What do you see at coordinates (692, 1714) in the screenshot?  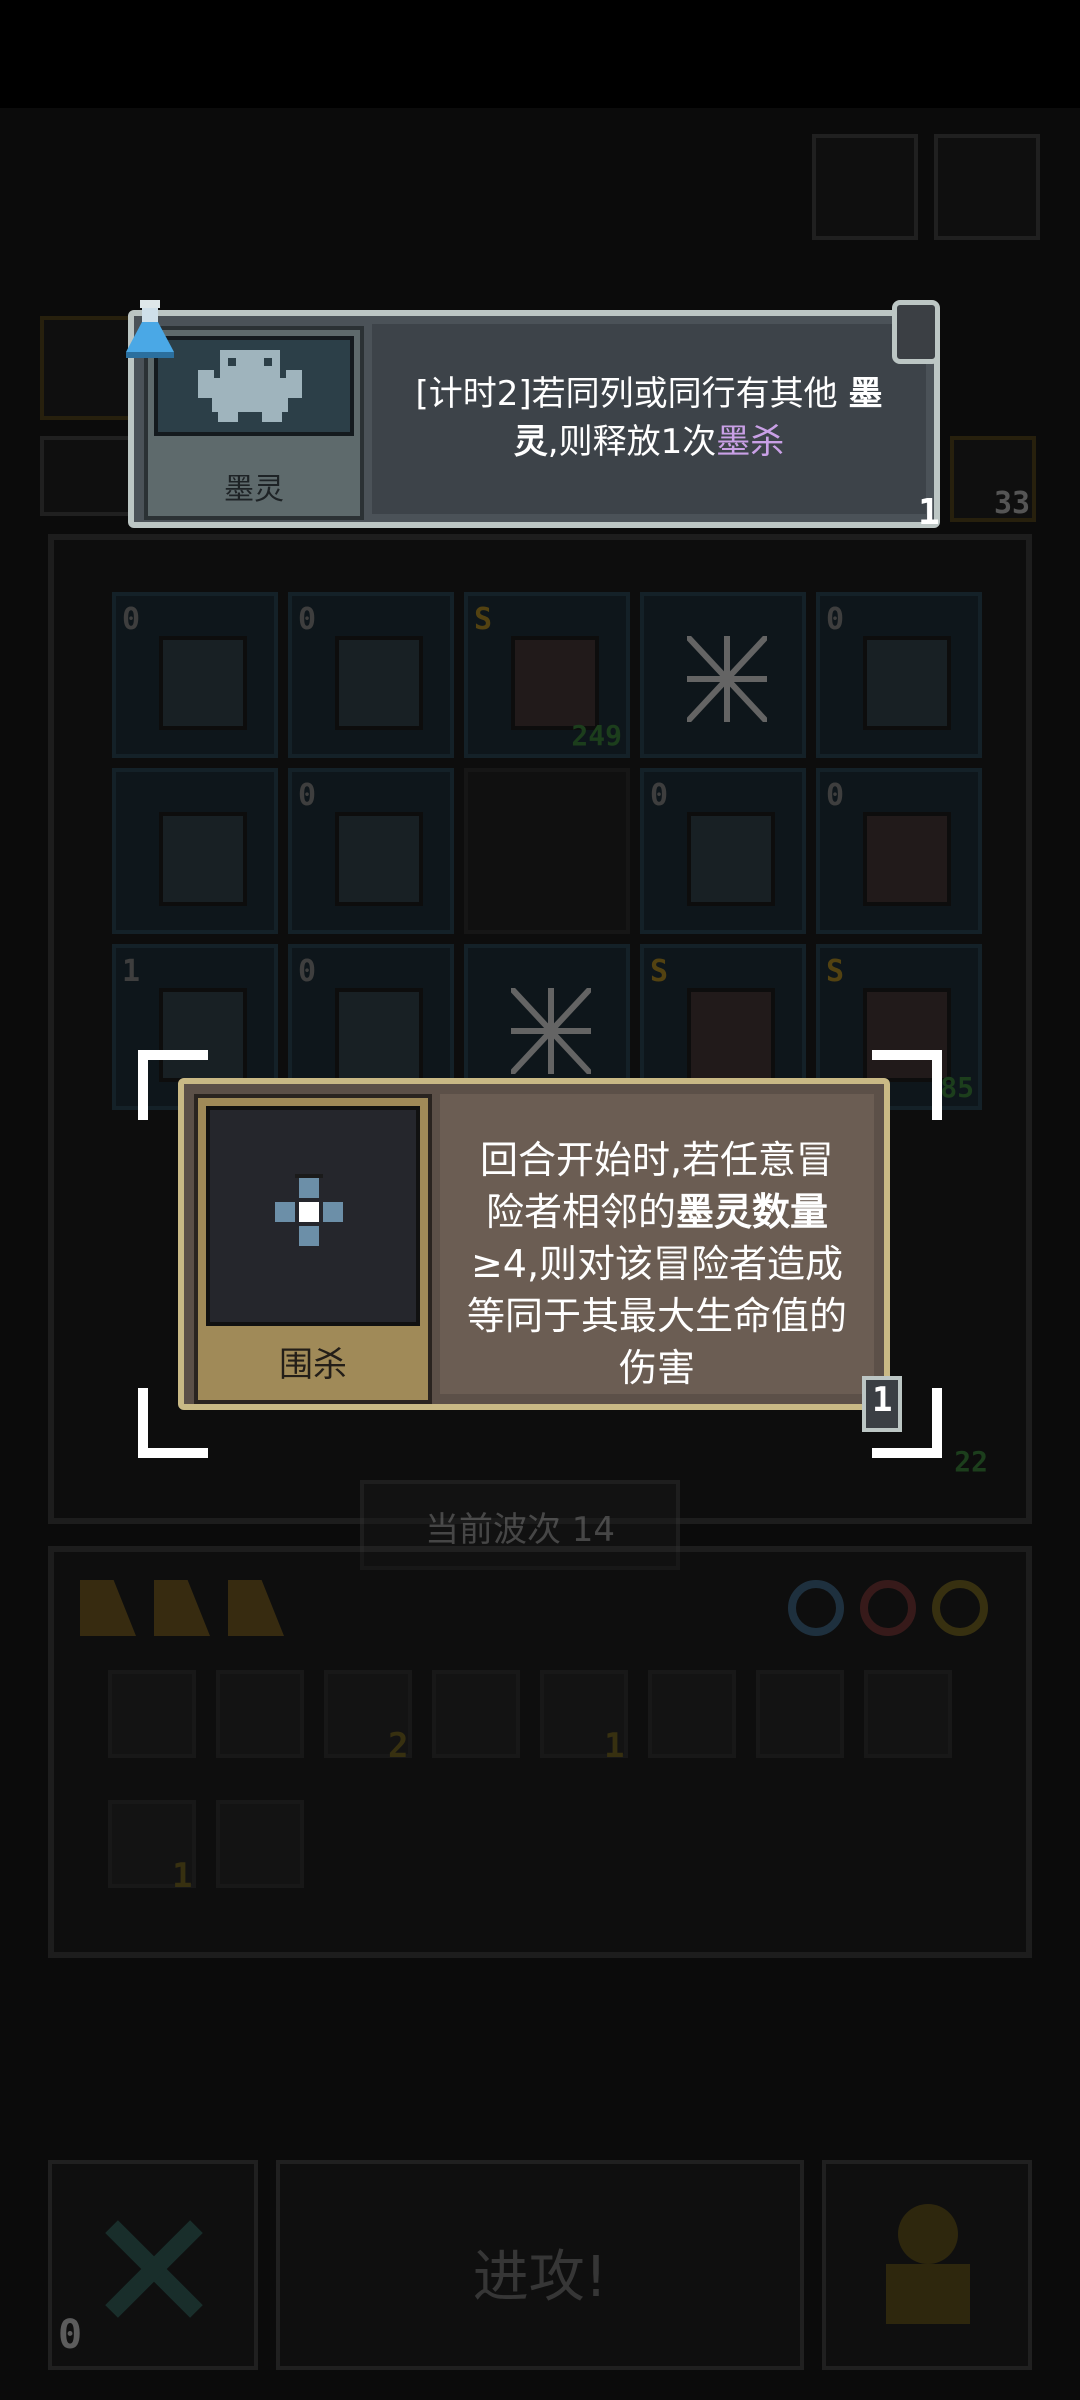 I see `gear-icon` at bounding box center [692, 1714].